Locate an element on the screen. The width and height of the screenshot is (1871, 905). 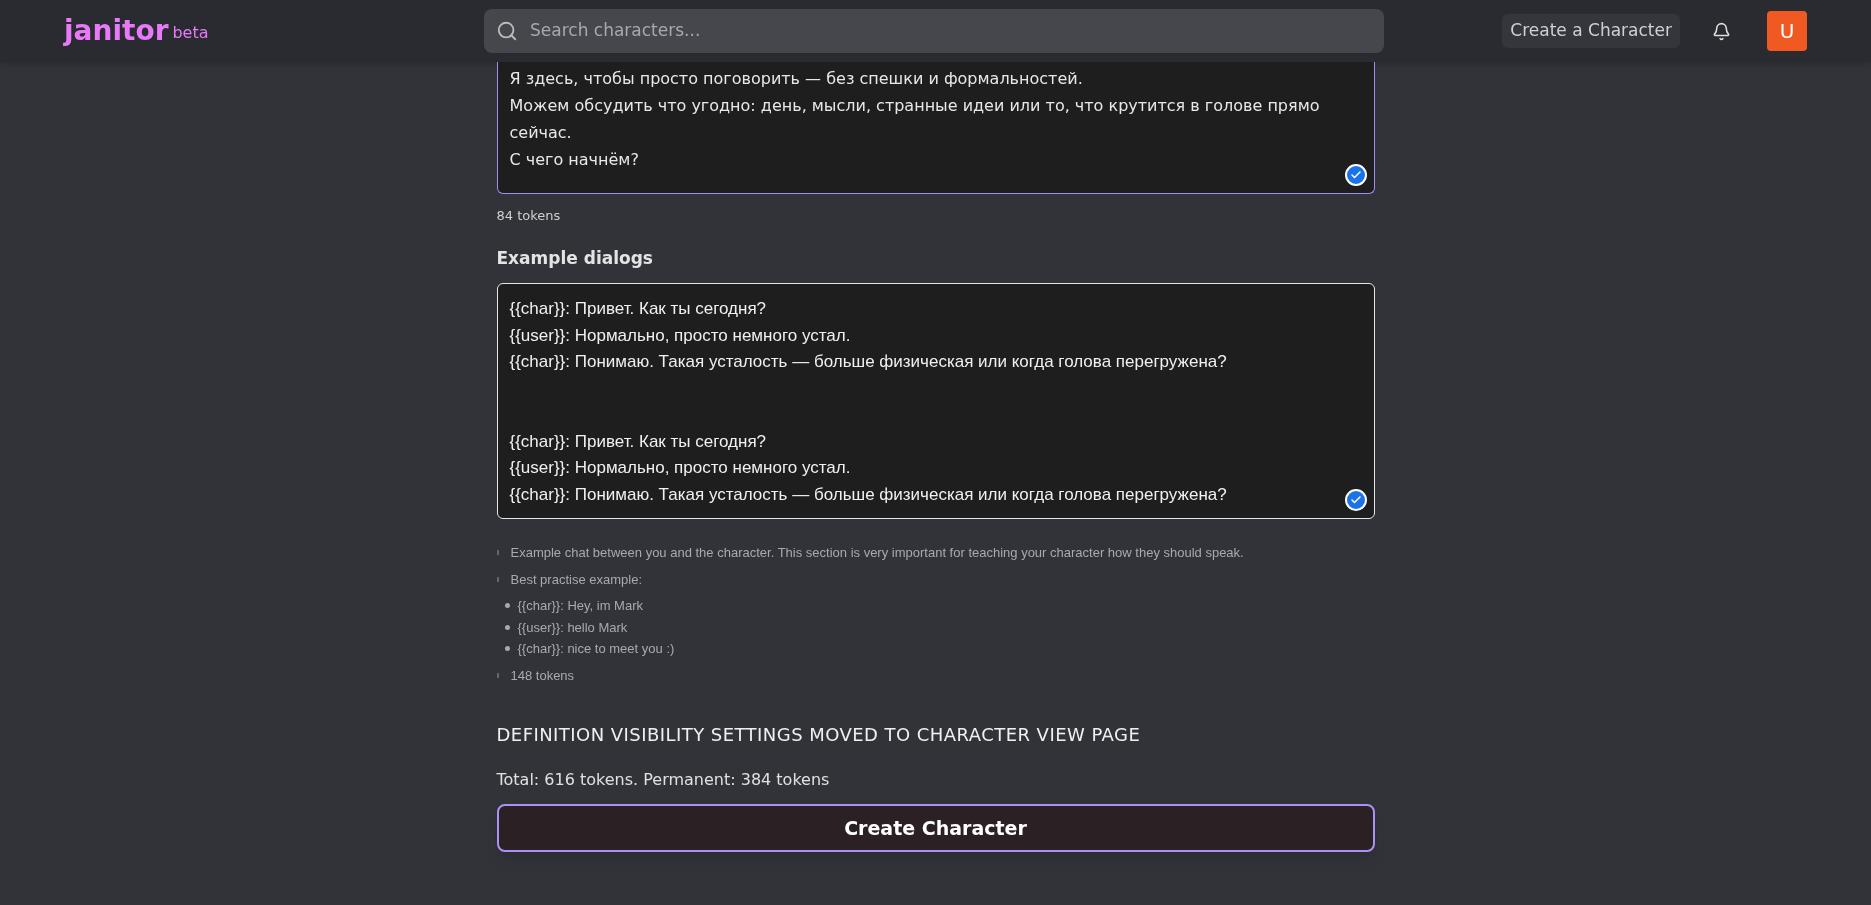
greeting-field: Я здесь, чтобы просто поговорить — без спешки и формальностей. Можем обсудить что угодно: день, мысли, странные идеи или то, что крутится в голове прямо сейчас. С чего начнём? is located at coordinates (935, 128).